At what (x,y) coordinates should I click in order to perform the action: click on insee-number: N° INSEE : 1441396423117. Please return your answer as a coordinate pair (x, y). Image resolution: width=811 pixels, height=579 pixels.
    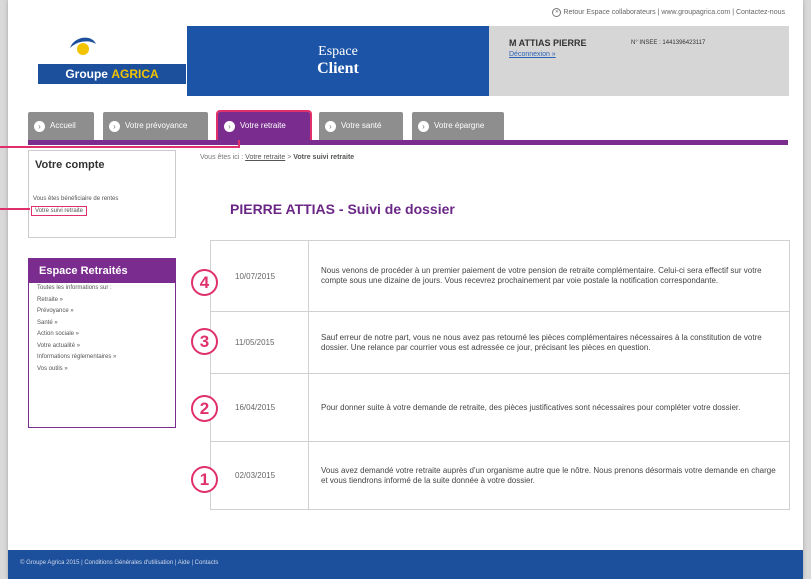
    Looking at the image, I should click on (668, 43).